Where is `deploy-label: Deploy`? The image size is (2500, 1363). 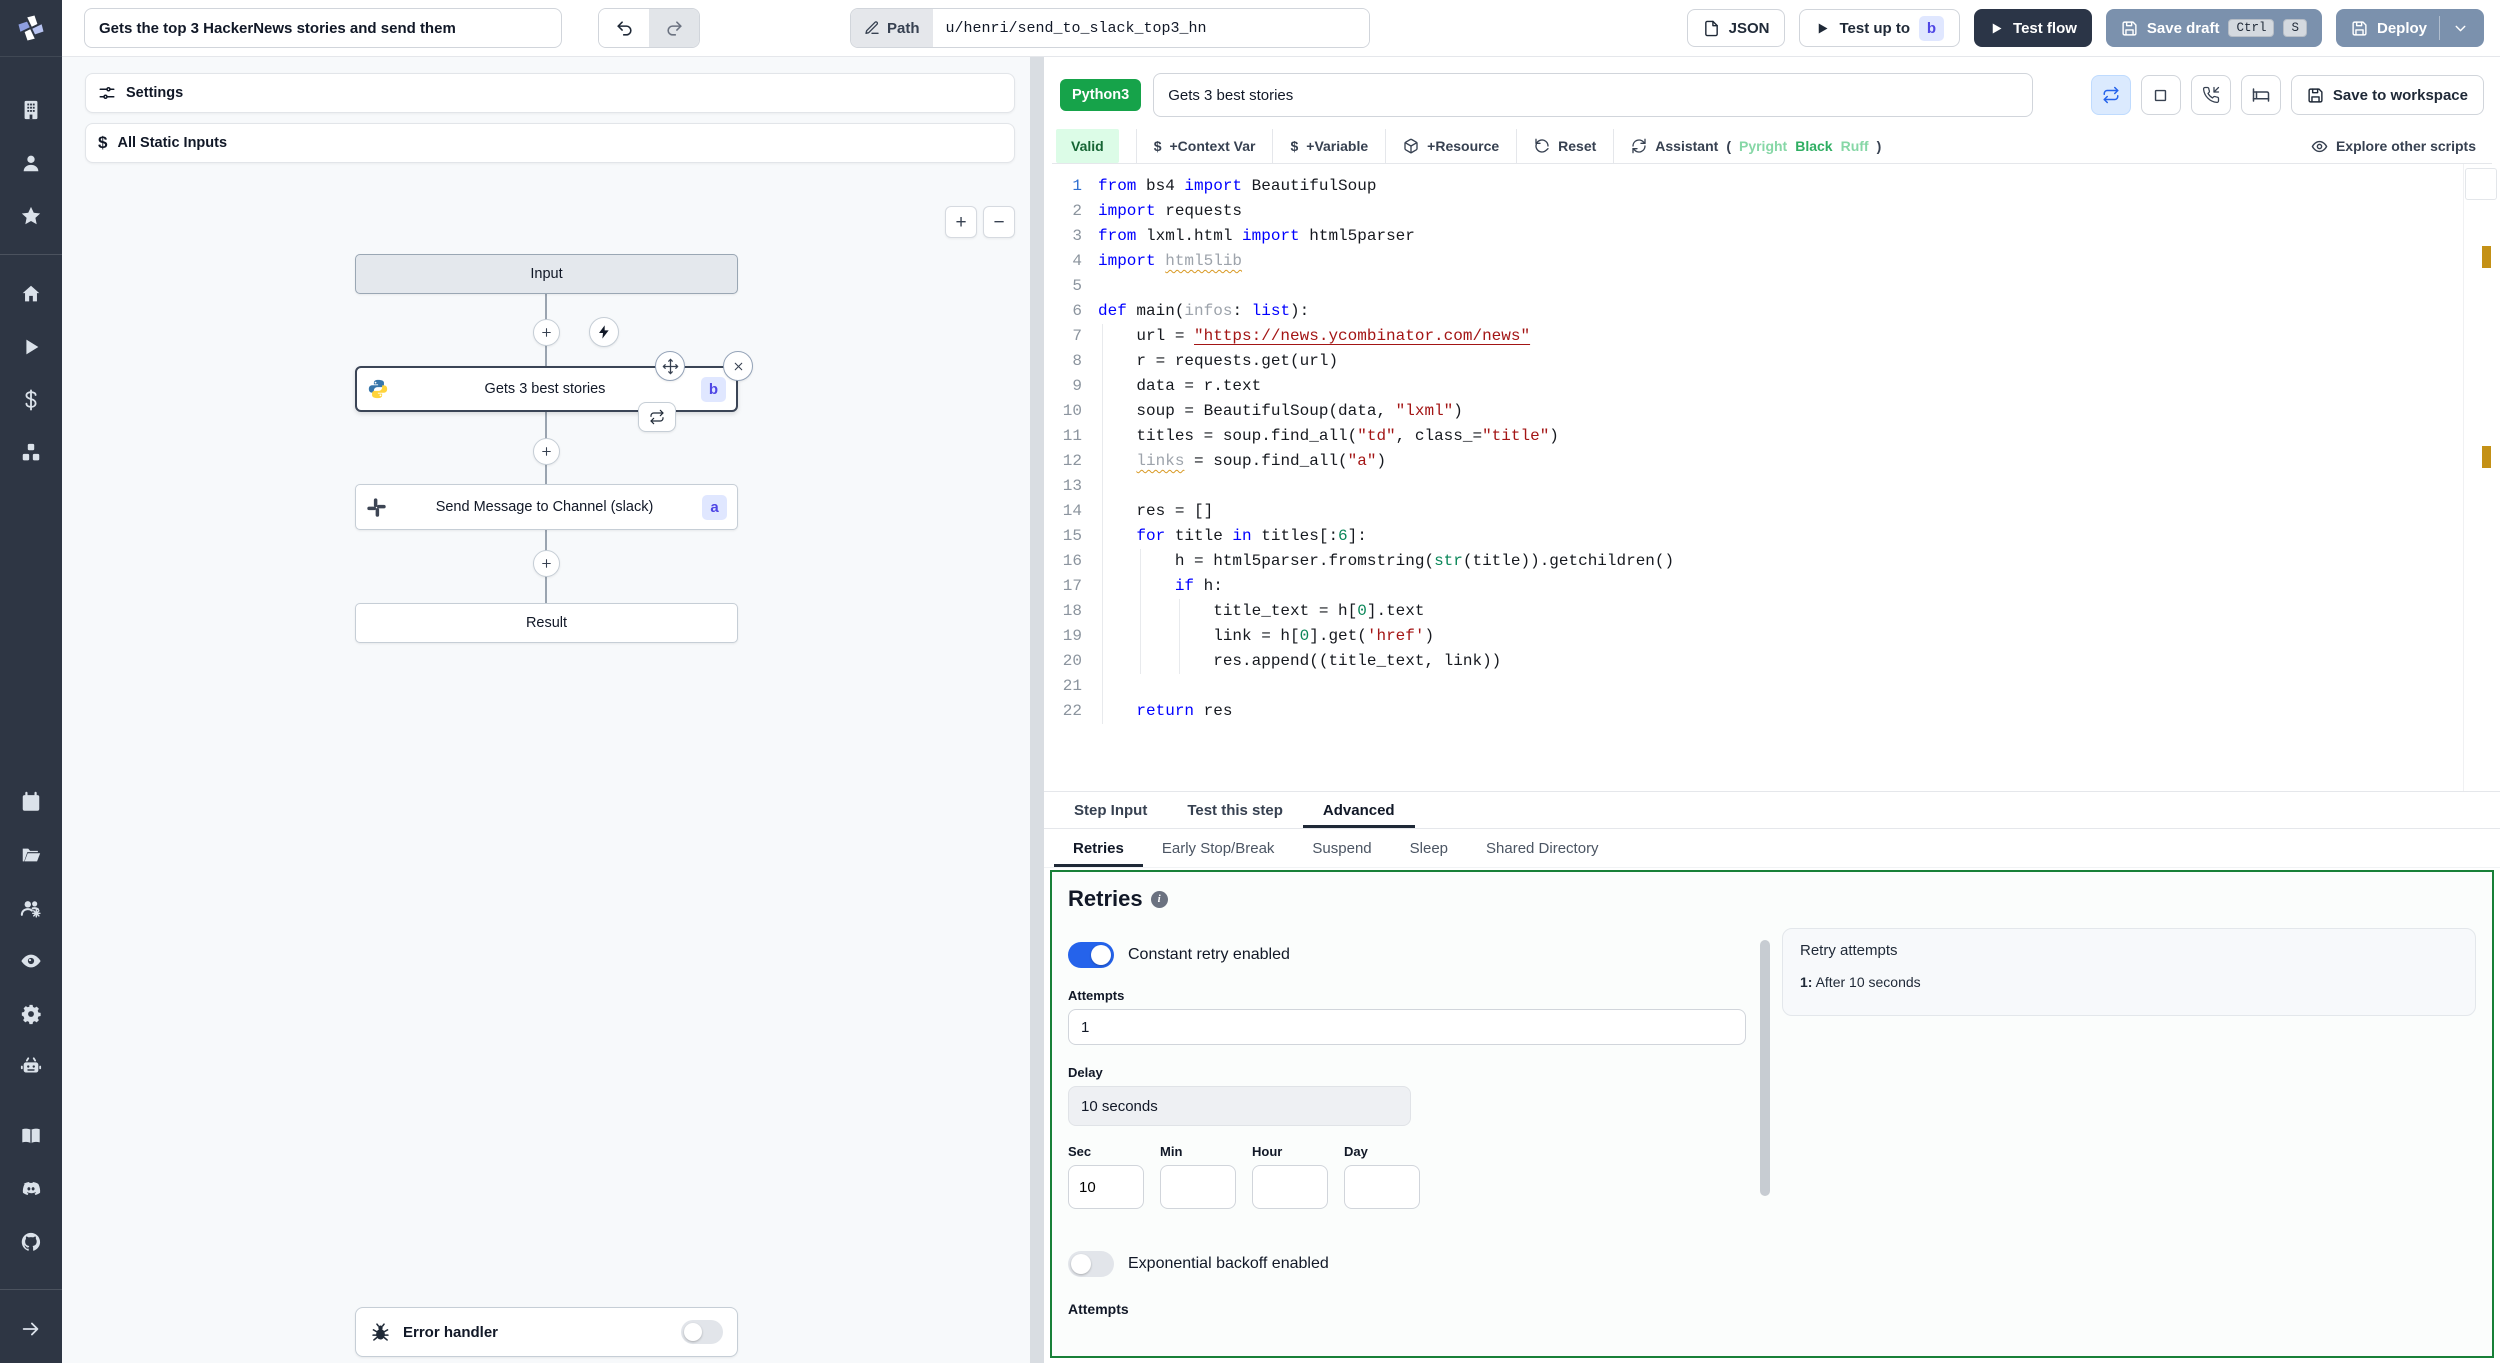 deploy-label: Deploy is located at coordinates (2401, 28).